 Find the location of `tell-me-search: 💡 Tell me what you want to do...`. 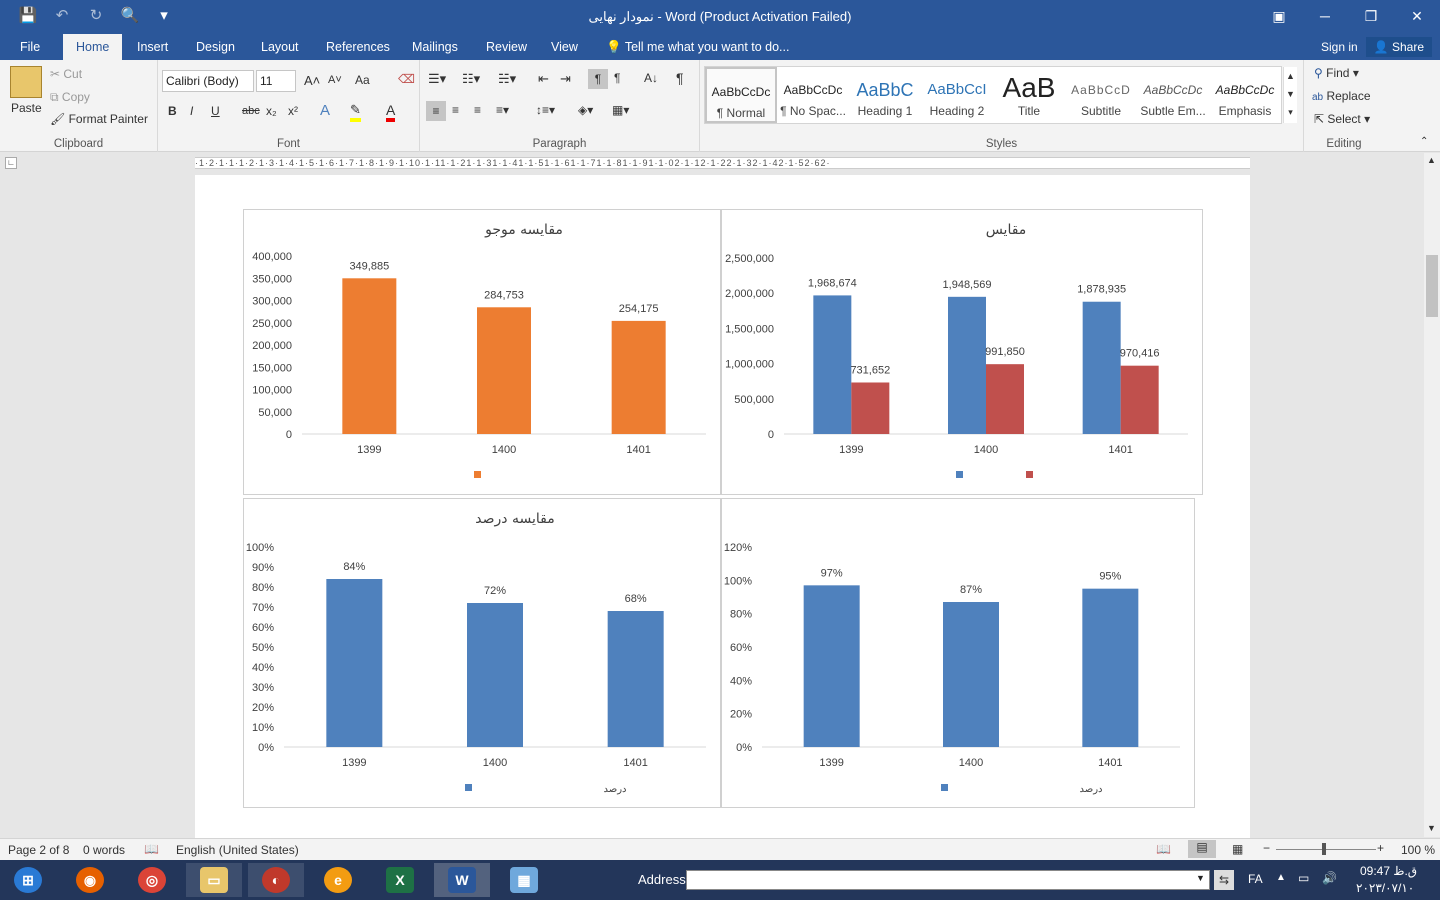

tell-me-search: 💡 Tell me what you want to do... is located at coordinates (697, 47).